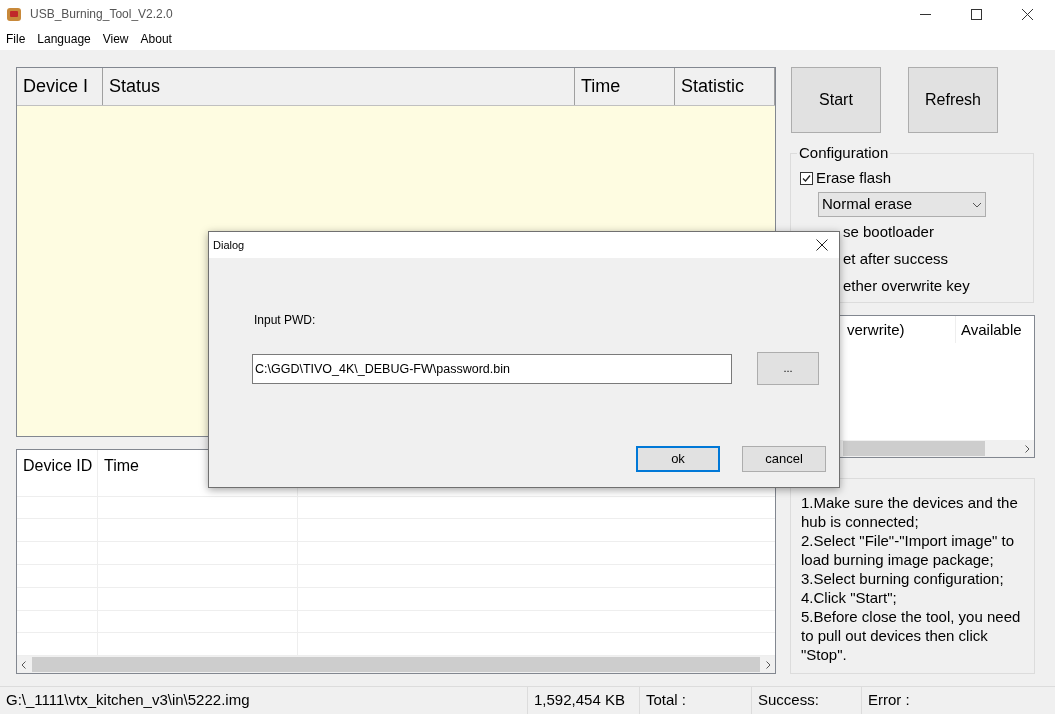 The width and height of the screenshot is (1055, 714). Describe the element at coordinates (339, 86) in the screenshot. I see `column-header: Status` at that location.